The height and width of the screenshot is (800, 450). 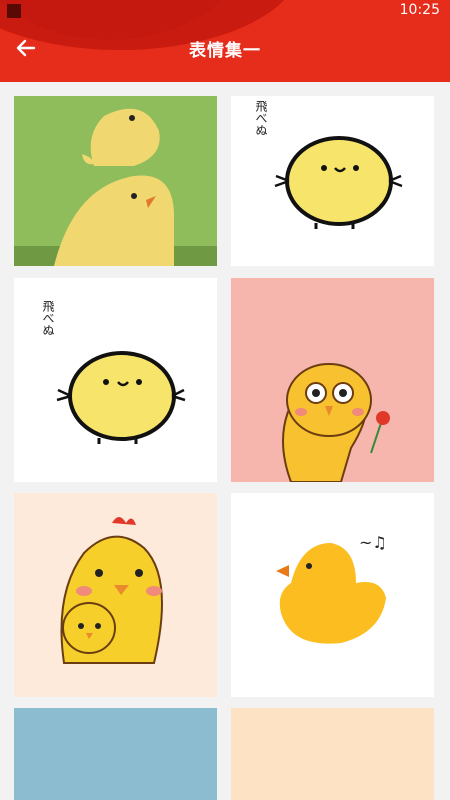 I want to click on hen-and-chick-image, so click(x=115, y=595).